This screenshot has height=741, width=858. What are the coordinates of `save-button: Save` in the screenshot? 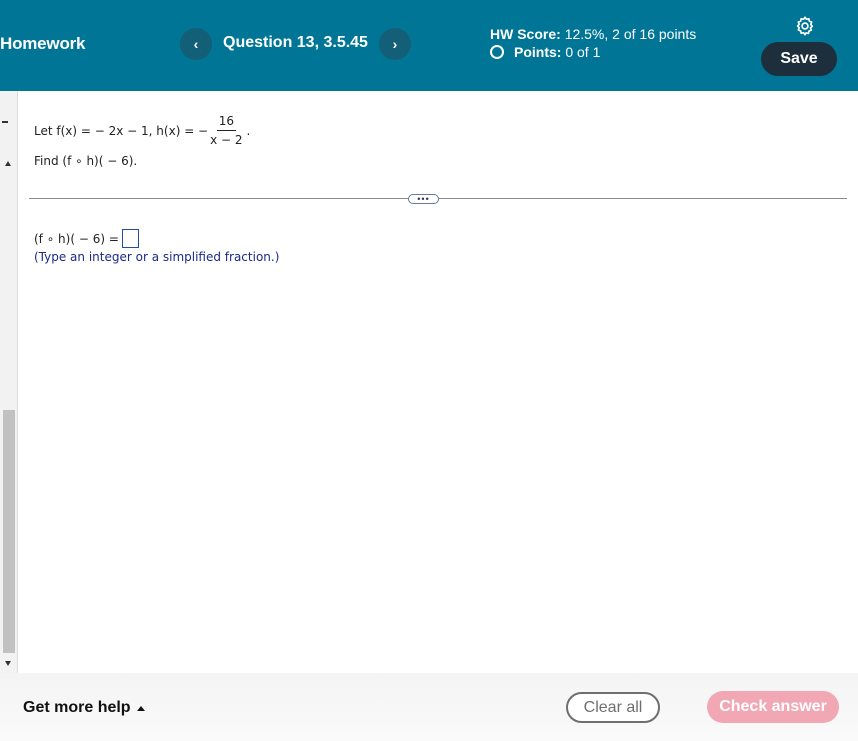 It's located at (799, 59).